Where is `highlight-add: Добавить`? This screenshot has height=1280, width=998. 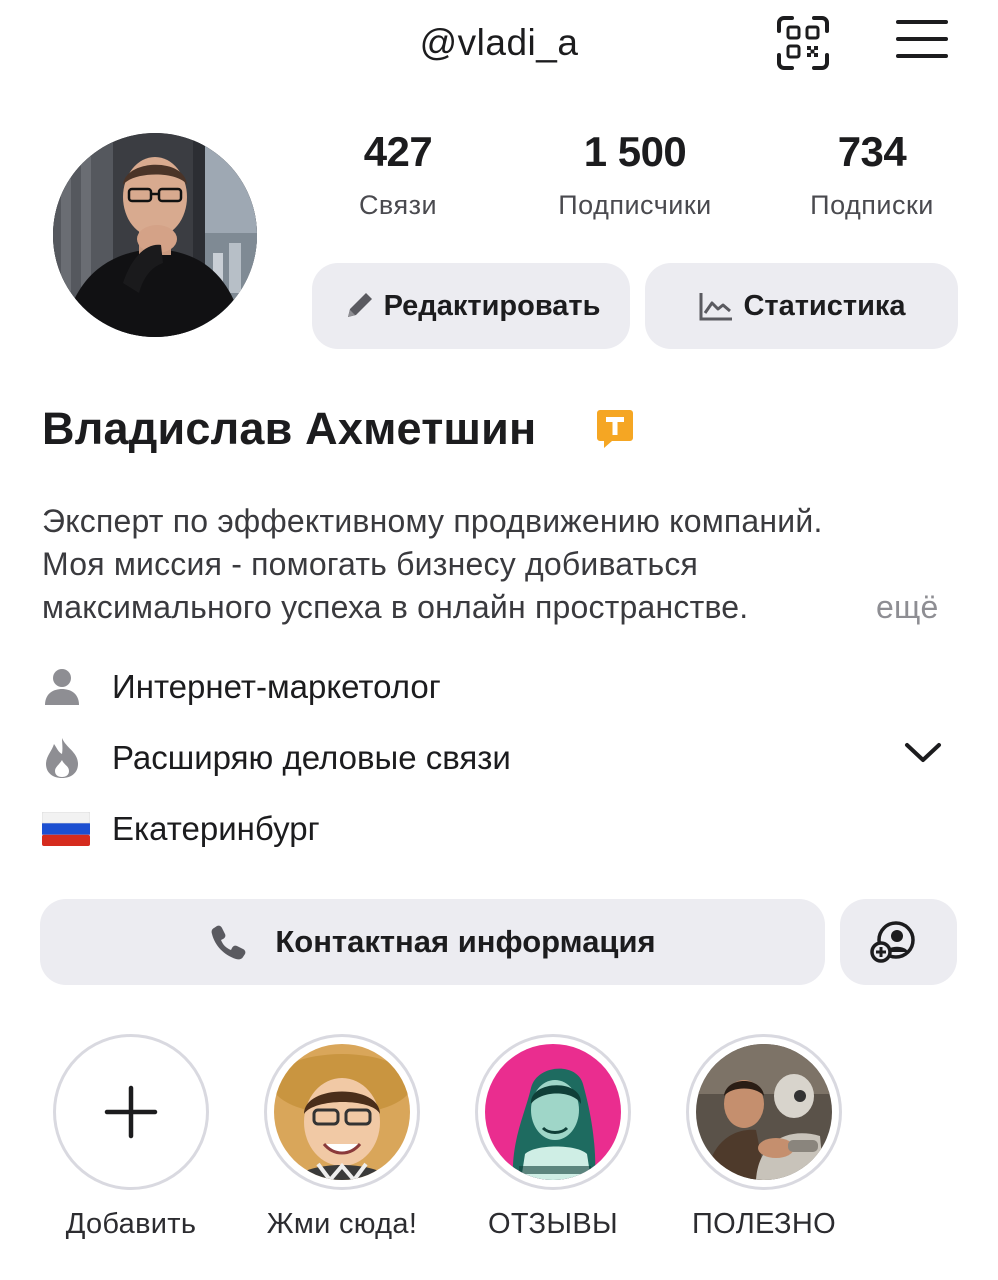
highlight-add: Добавить is located at coordinates (131, 1137).